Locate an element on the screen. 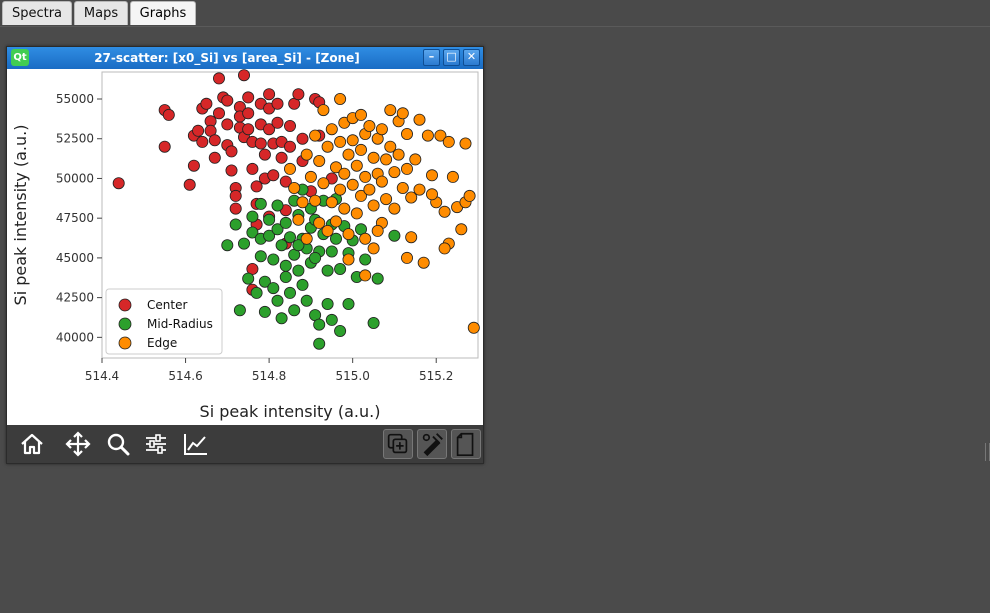 This screenshot has height=613, width=990. x-tick-label: 515.0 is located at coordinates (352, 376).